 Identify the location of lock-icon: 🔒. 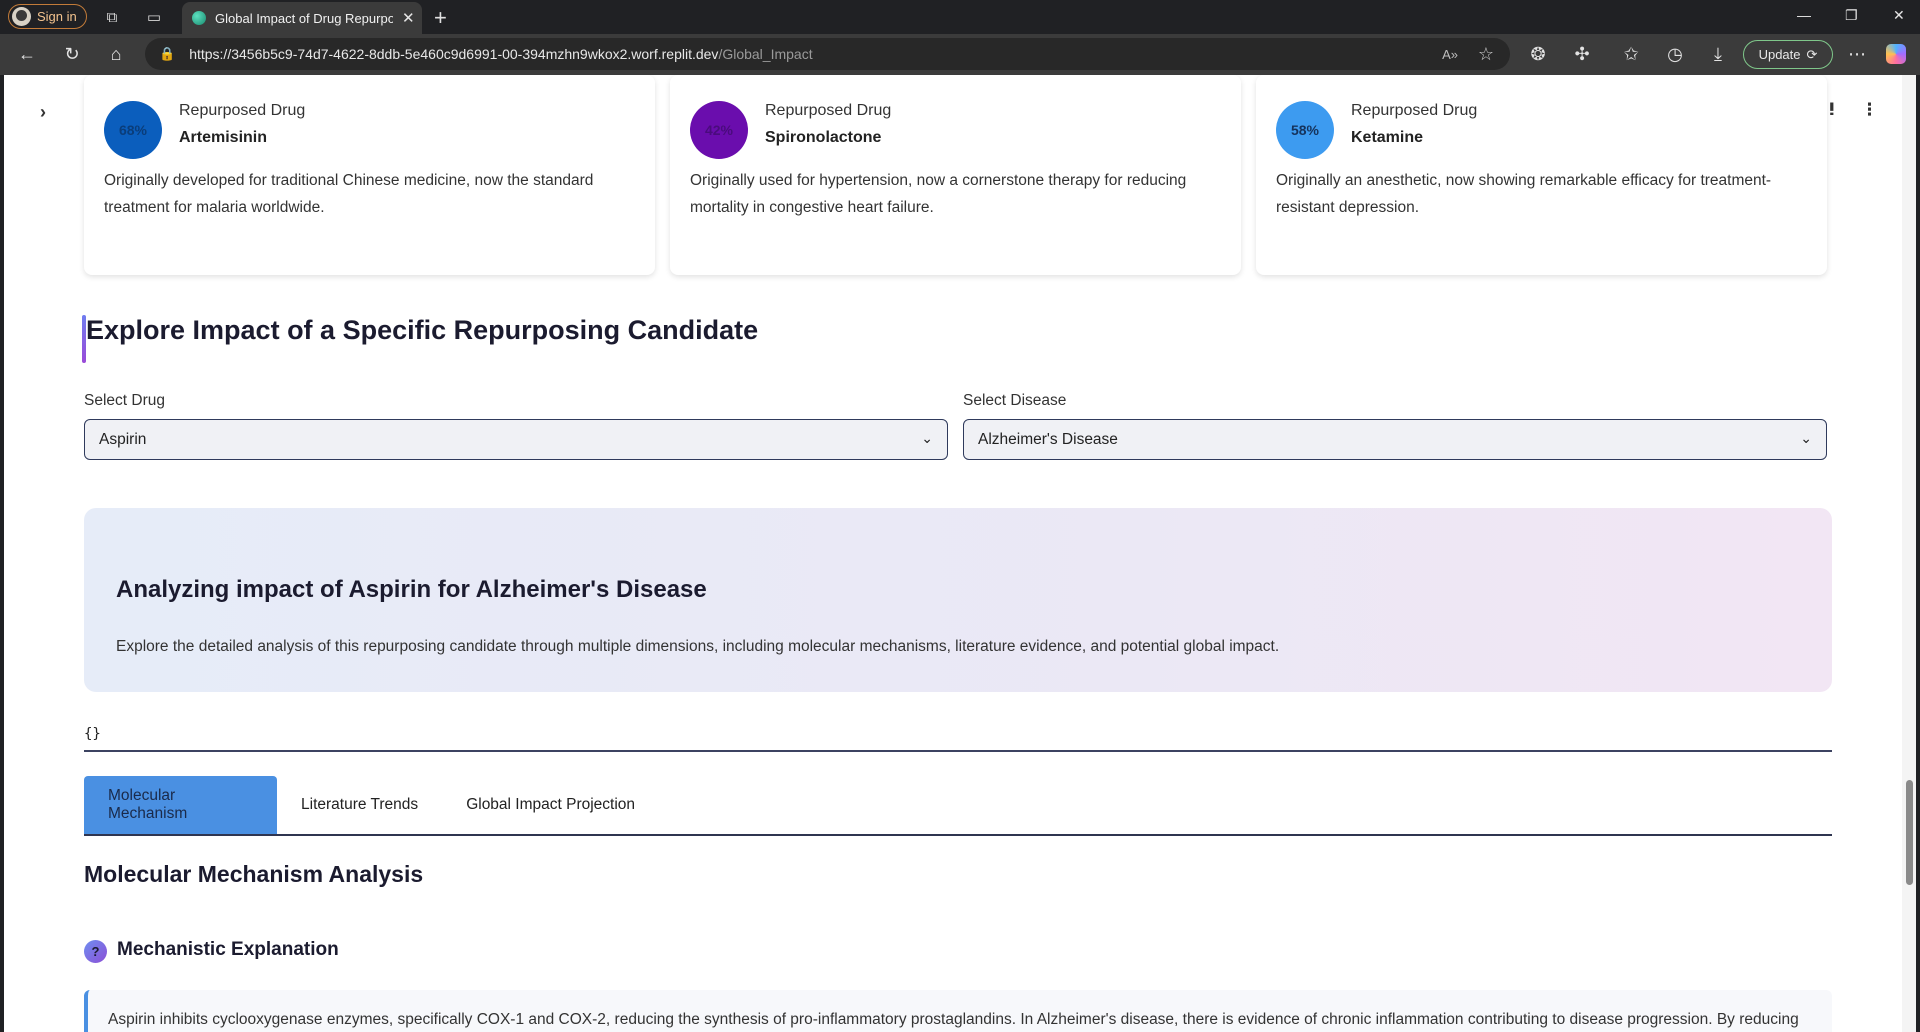
(167, 54).